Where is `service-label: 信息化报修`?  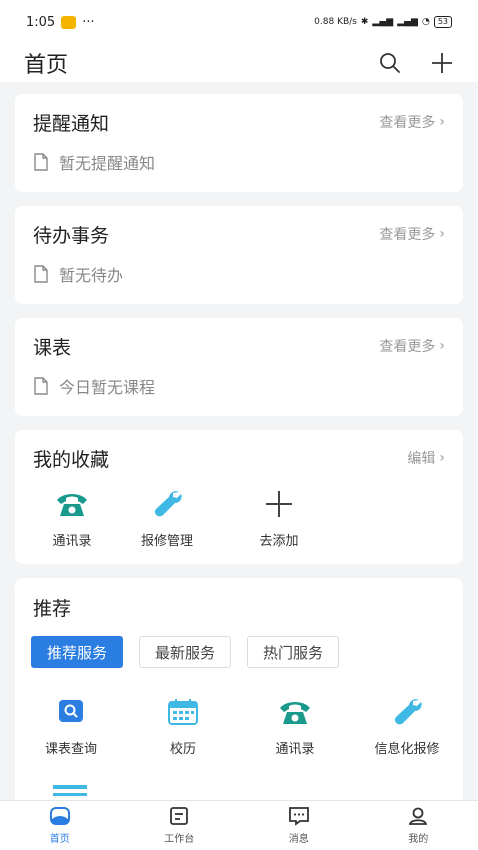
service-label: 信息化报修 is located at coordinates (407, 749).